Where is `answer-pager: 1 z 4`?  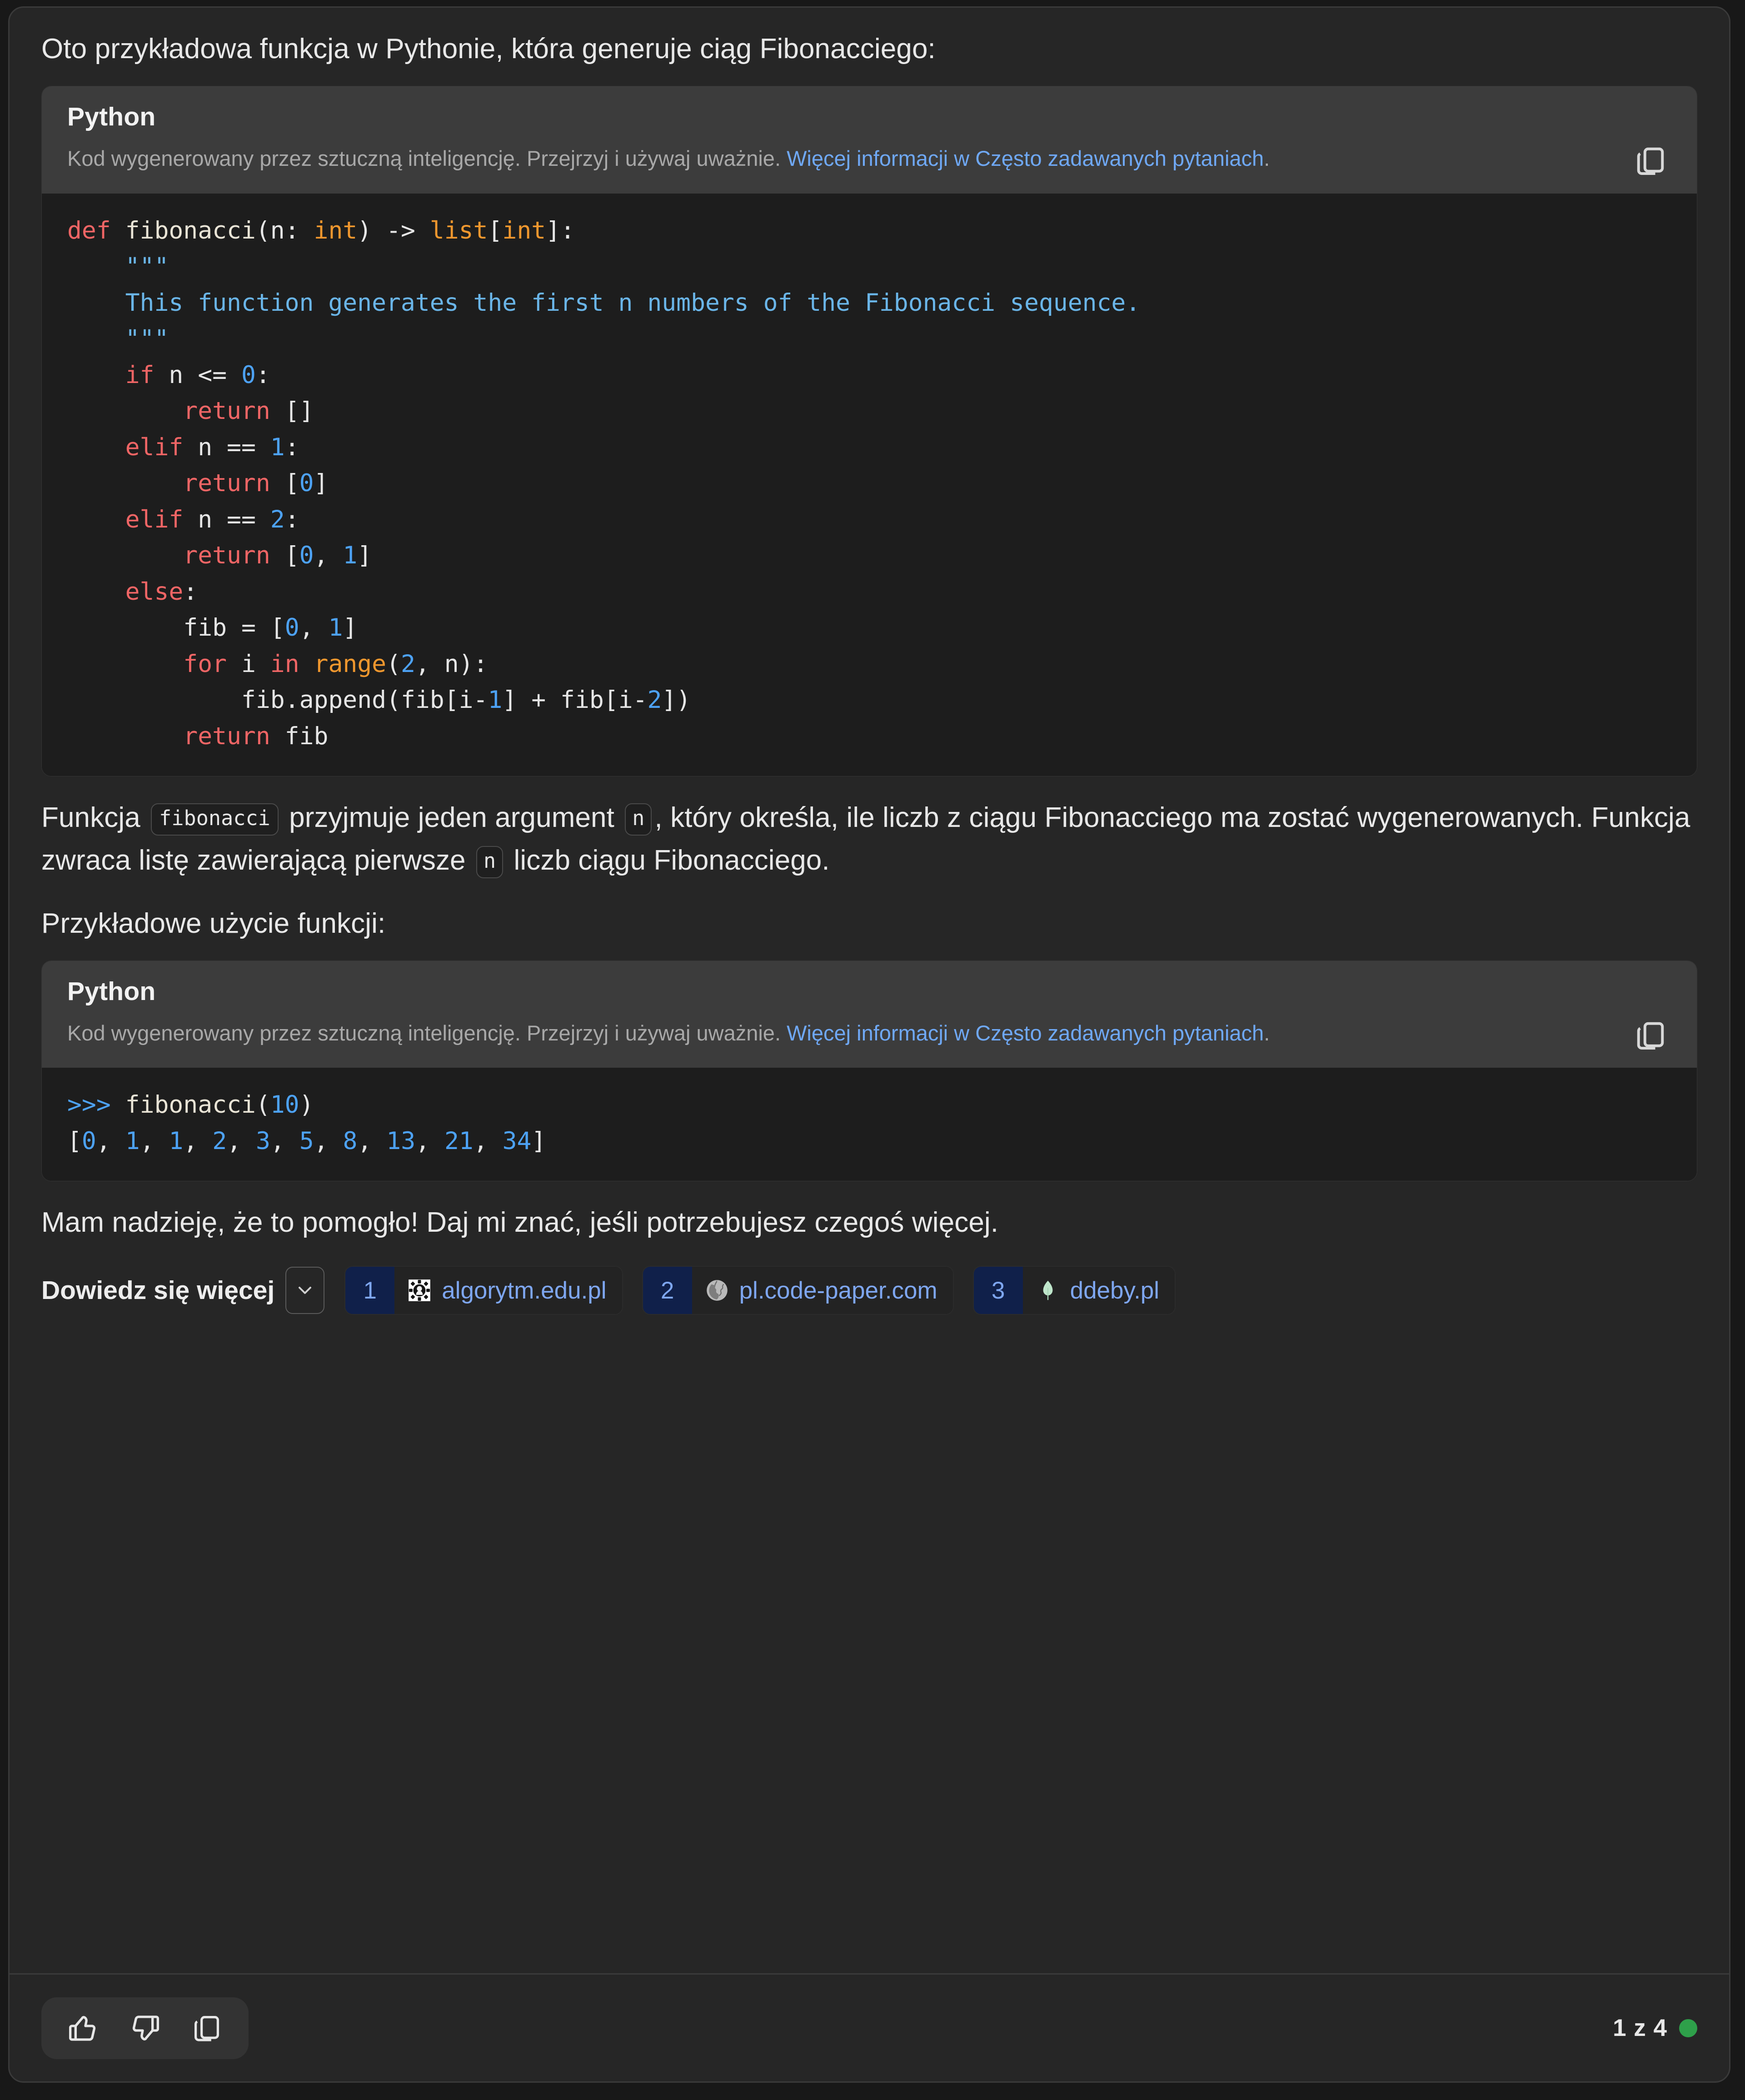
answer-pager: 1 z 4 is located at coordinates (1655, 2028).